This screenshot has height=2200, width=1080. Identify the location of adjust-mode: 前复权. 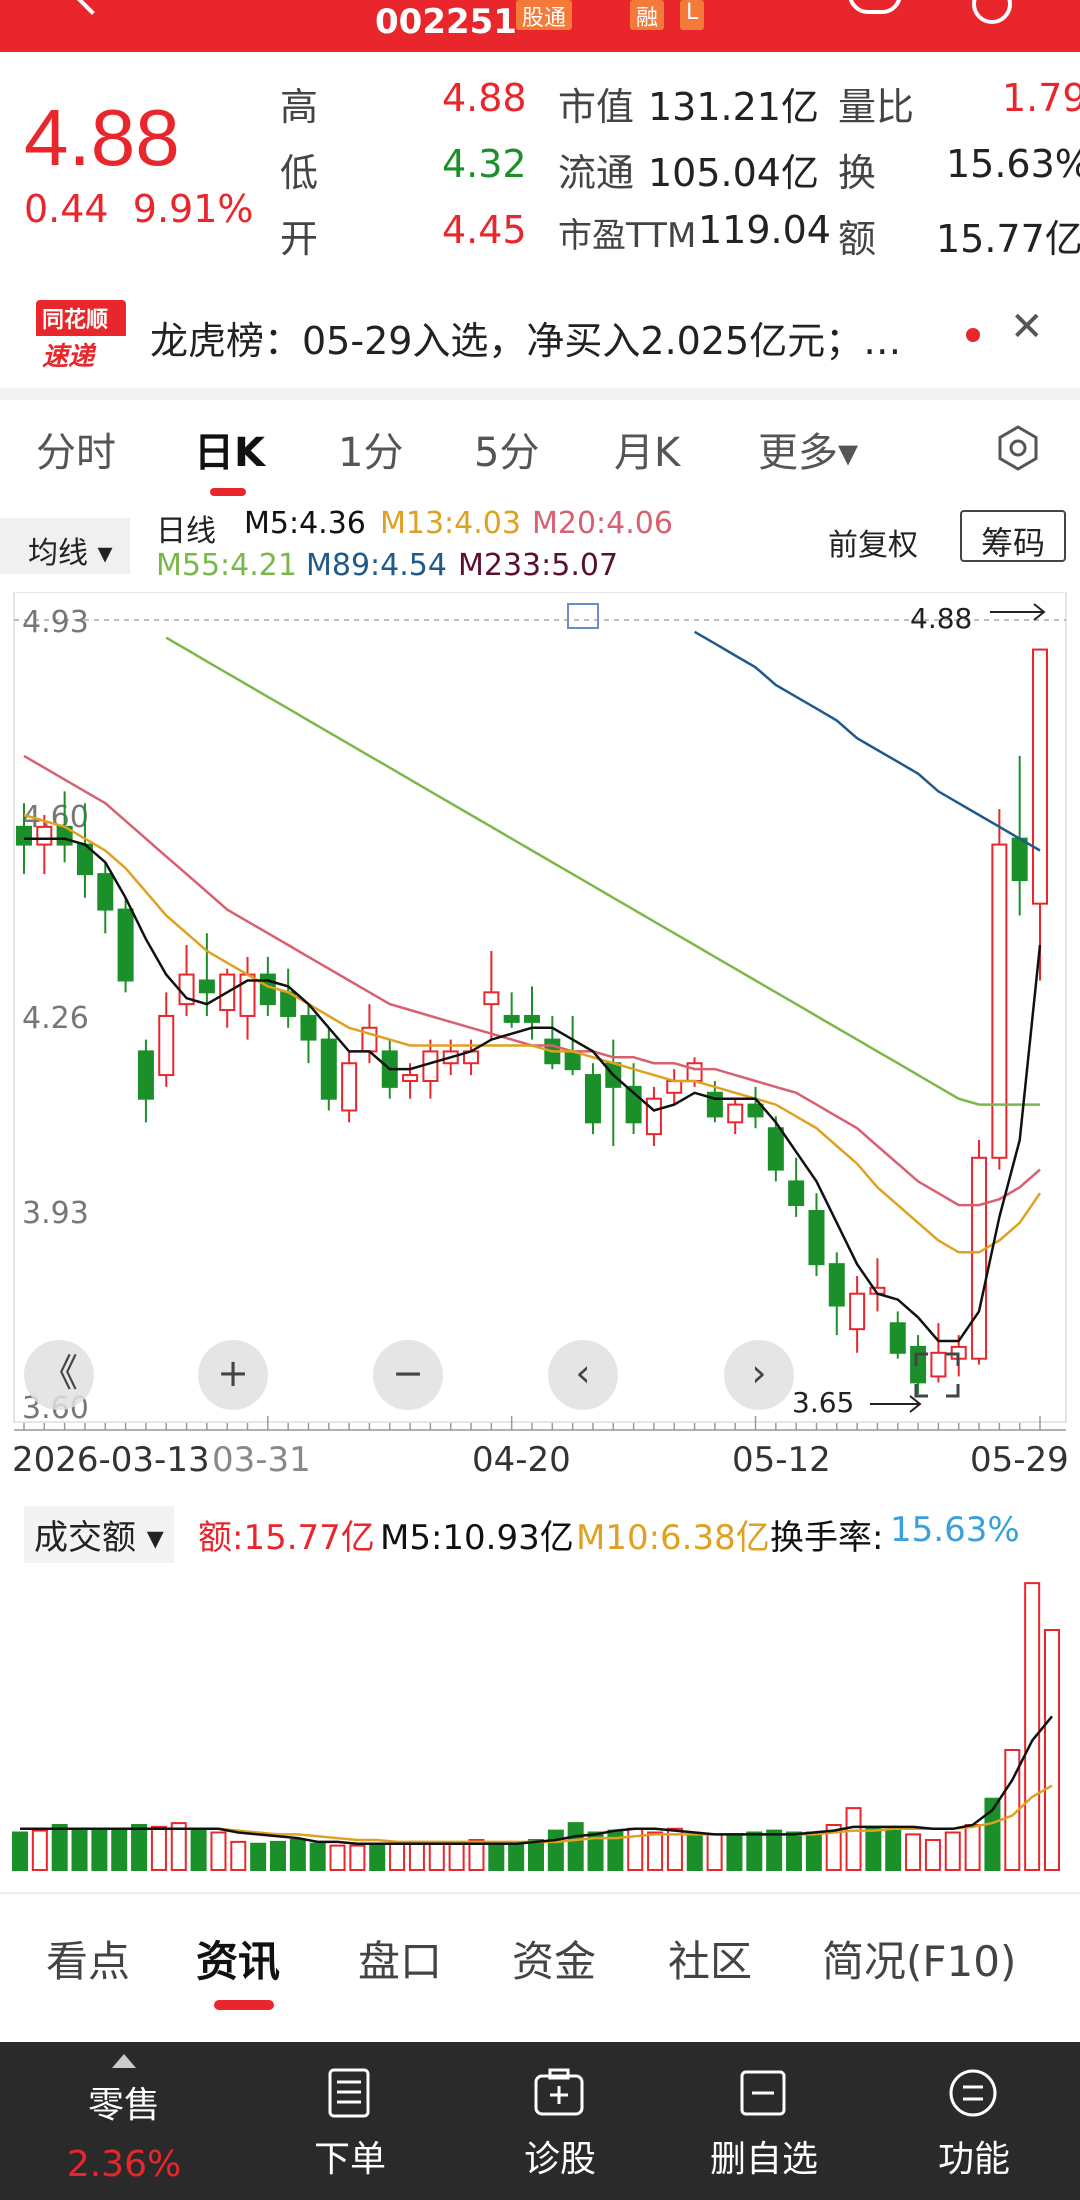
(873, 542).